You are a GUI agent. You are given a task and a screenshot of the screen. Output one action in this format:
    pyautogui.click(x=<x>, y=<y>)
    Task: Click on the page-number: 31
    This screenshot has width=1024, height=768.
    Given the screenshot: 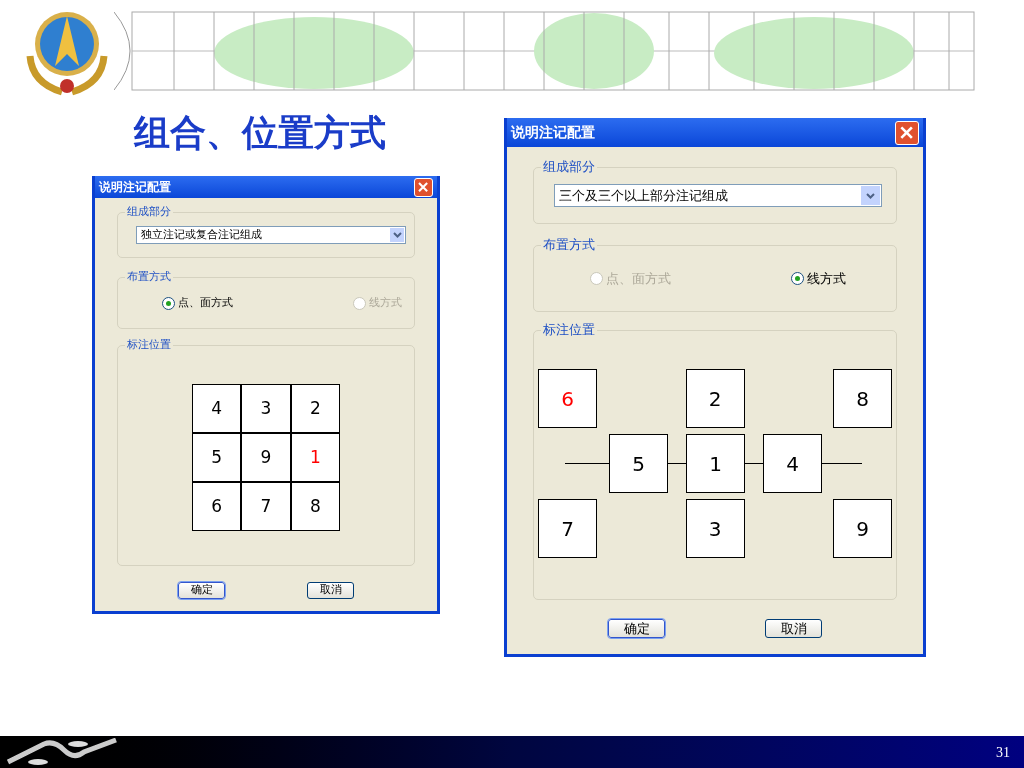 What is the action you would take?
    pyautogui.click(x=1003, y=752)
    